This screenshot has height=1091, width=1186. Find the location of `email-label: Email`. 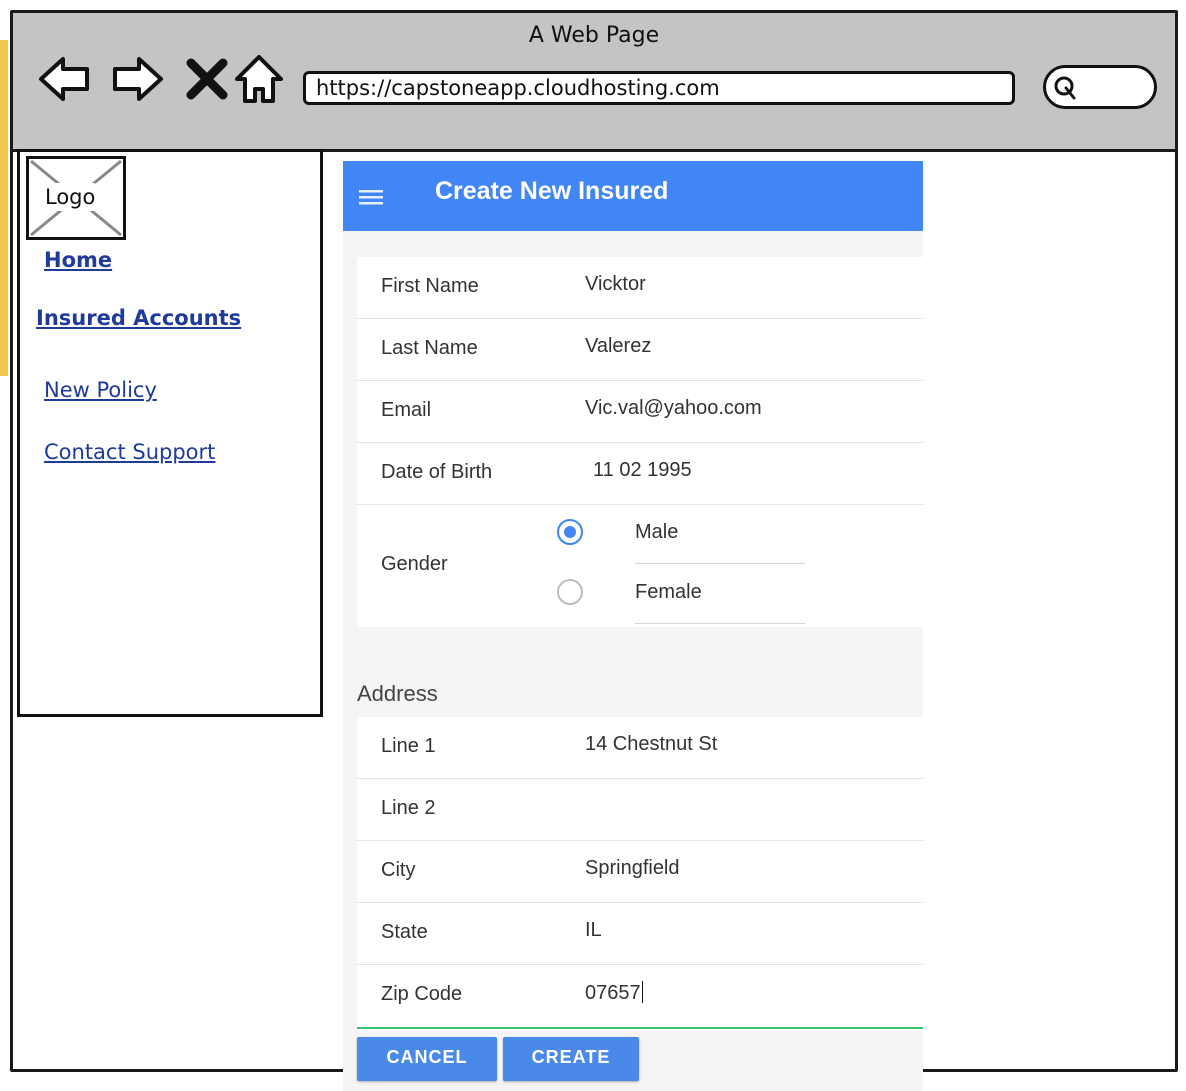

email-label: Email is located at coordinates (406, 410).